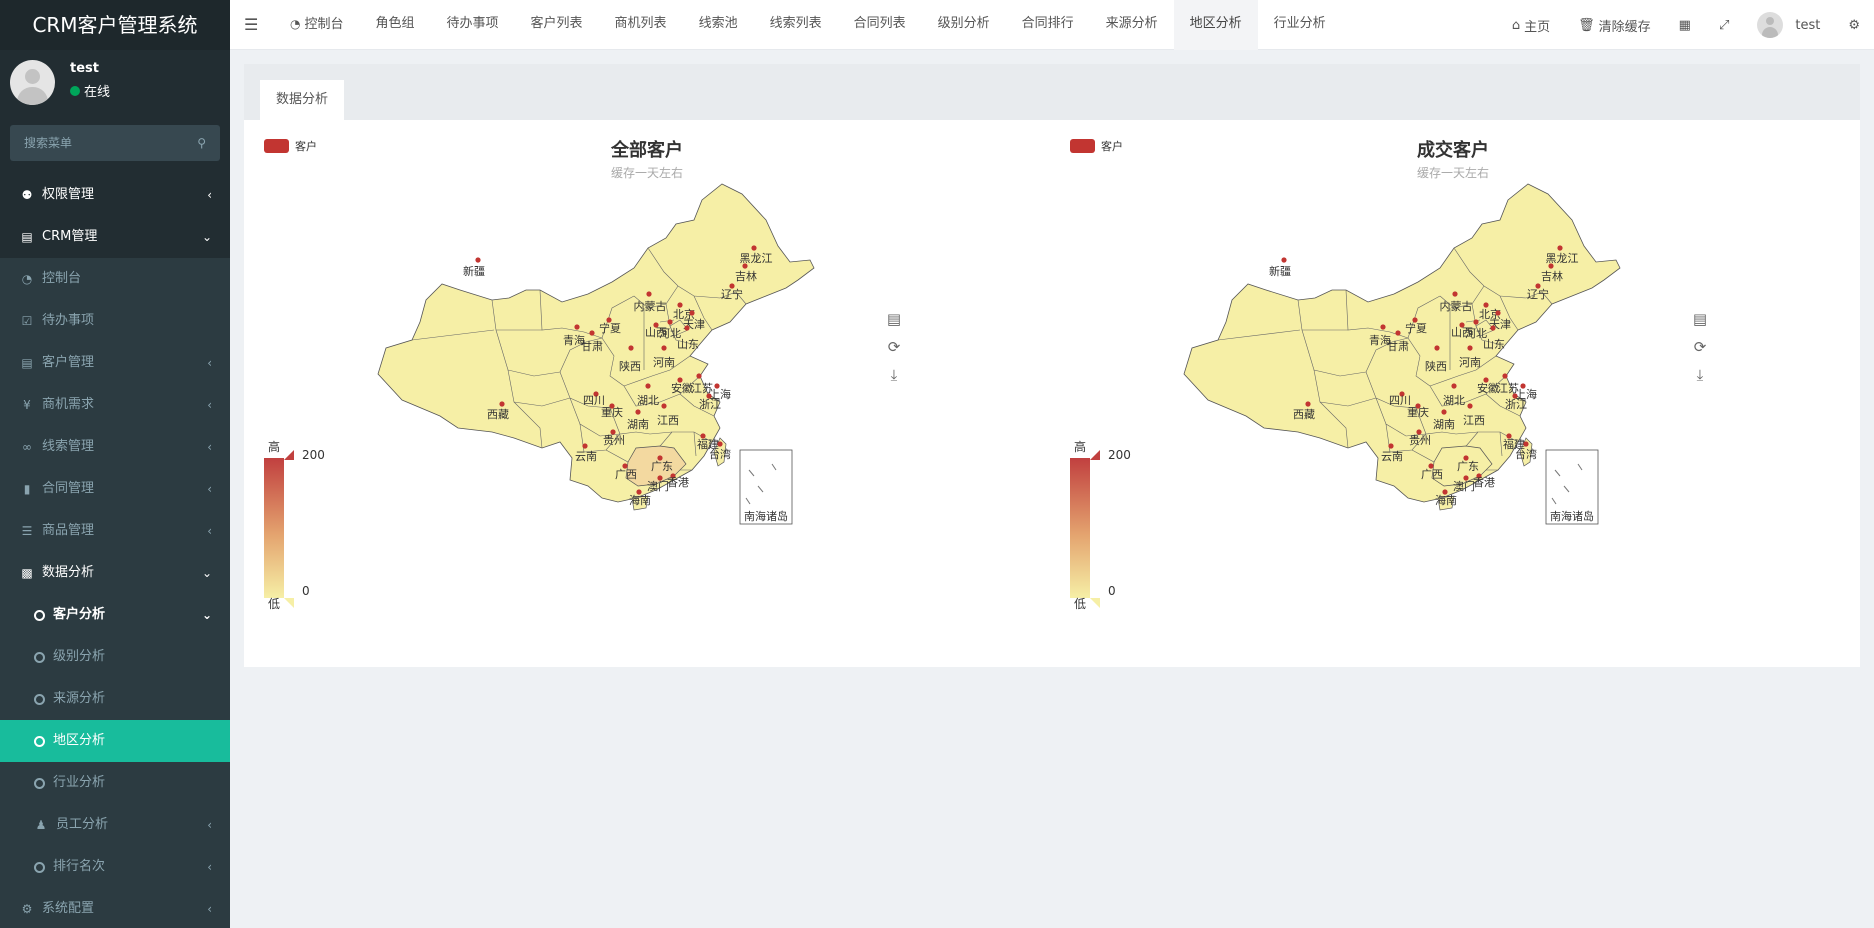 This screenshot has height=928, width=1874. What do you see at coordinates (641, 25) in the screenshot?
I see `tab-opportunity-list: 商机列表` at bounding box center [641, 25].